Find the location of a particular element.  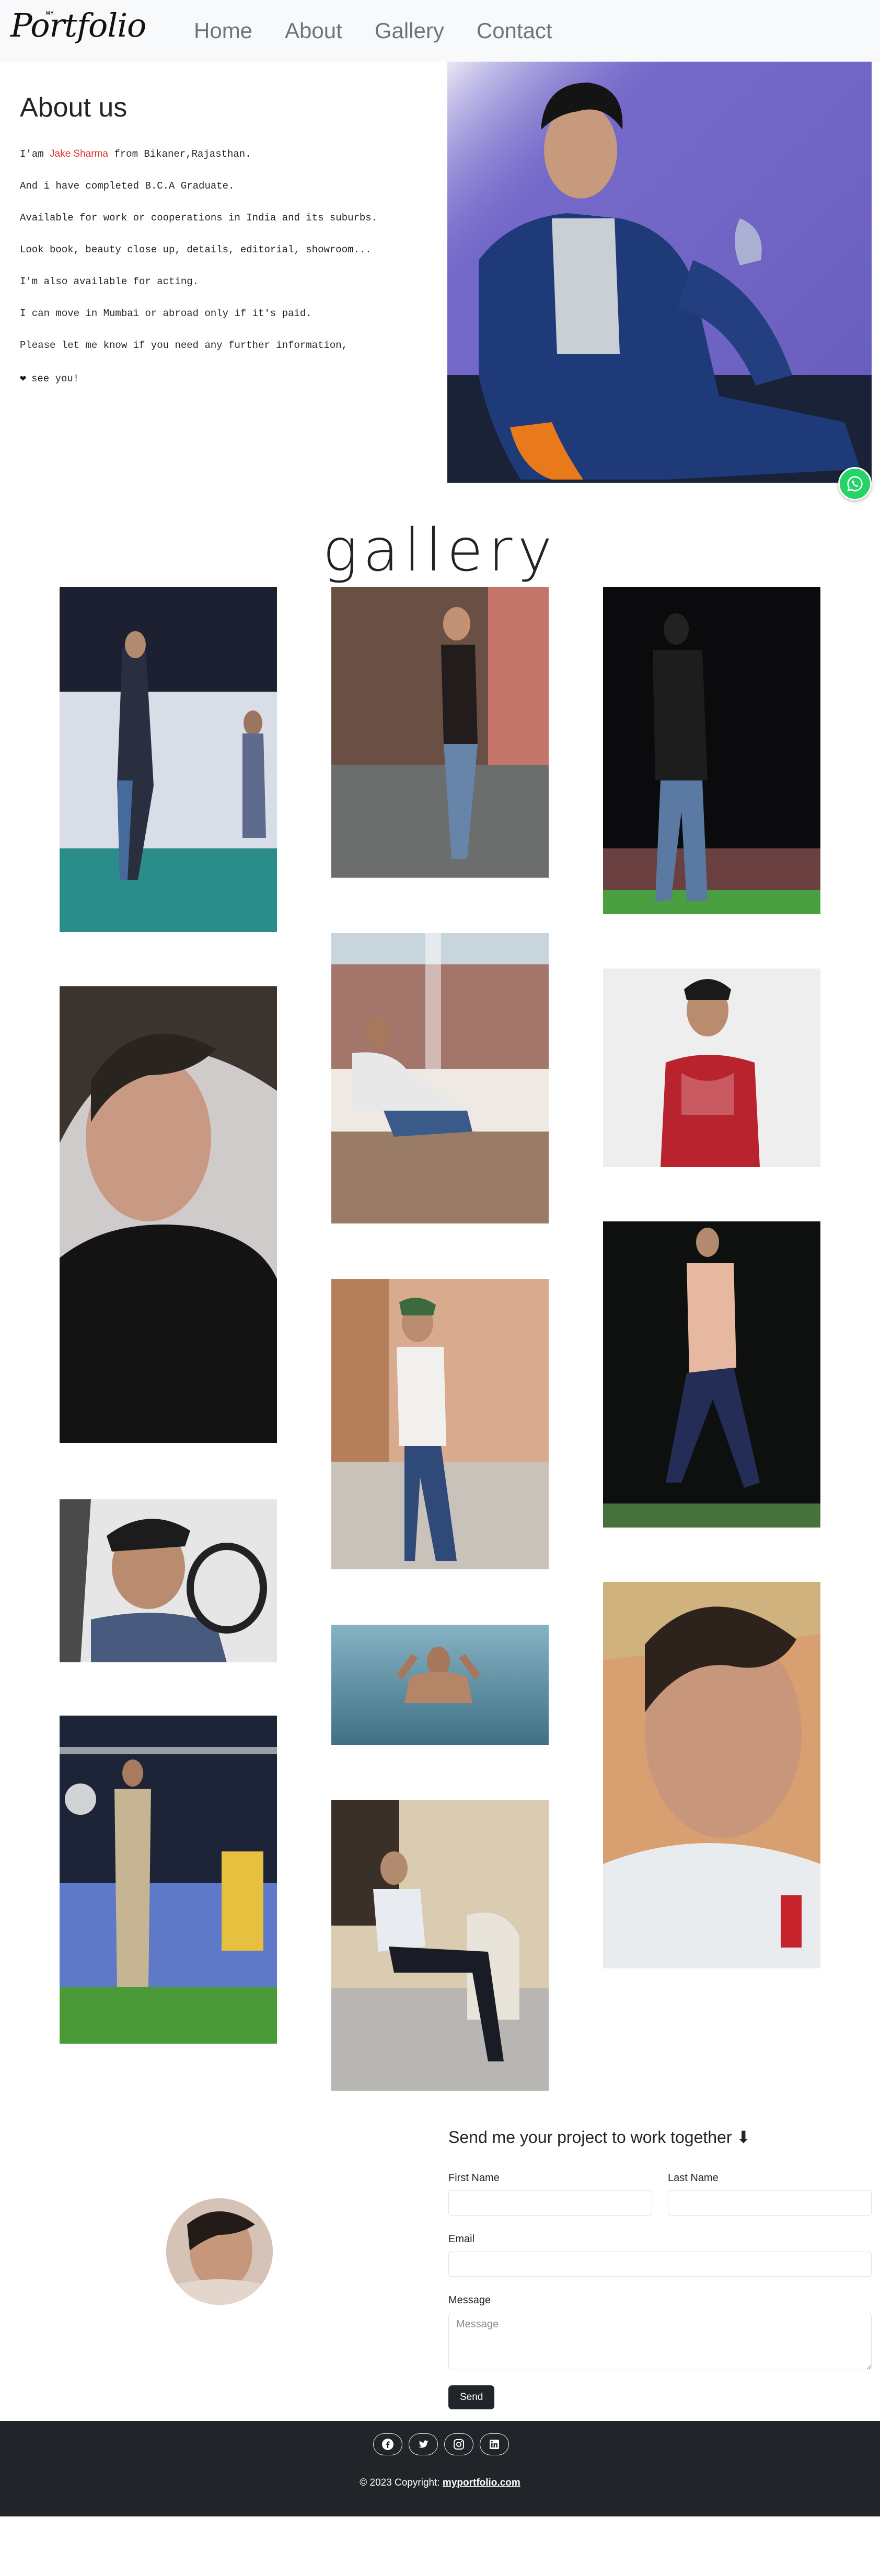

linkedin-button is located at coordinates (494, 2444).